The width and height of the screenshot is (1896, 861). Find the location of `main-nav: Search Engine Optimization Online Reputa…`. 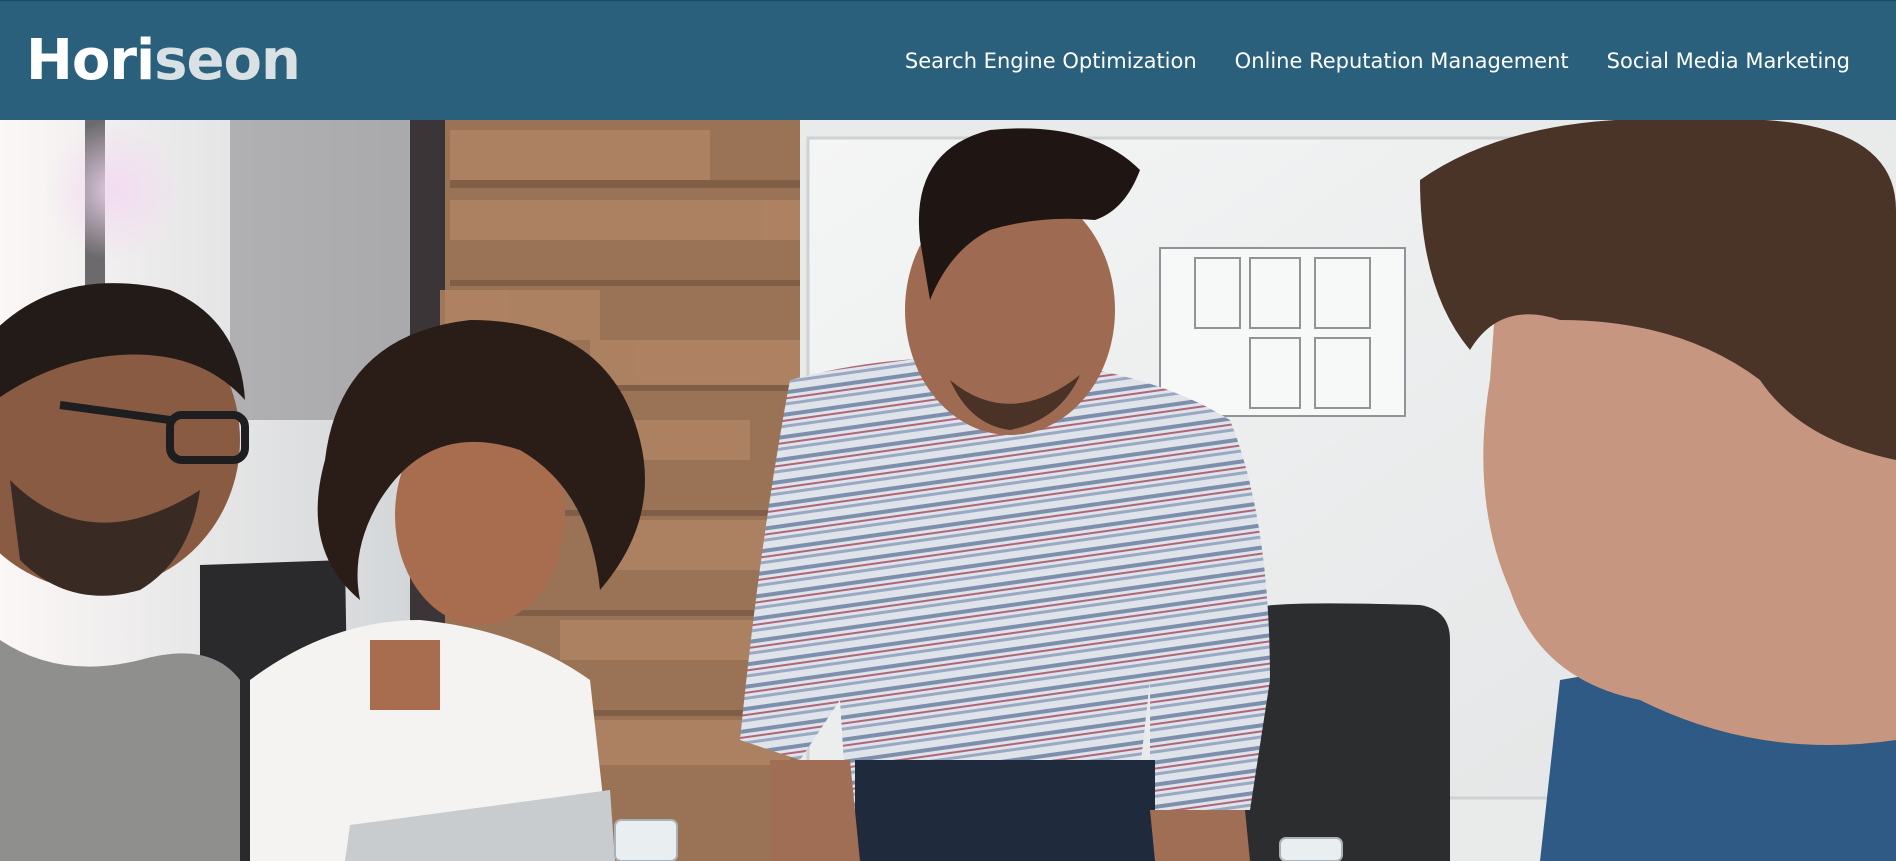

main-nav: Search Engine Optimization Online Reputa… is located at coordinates (1377, 61).